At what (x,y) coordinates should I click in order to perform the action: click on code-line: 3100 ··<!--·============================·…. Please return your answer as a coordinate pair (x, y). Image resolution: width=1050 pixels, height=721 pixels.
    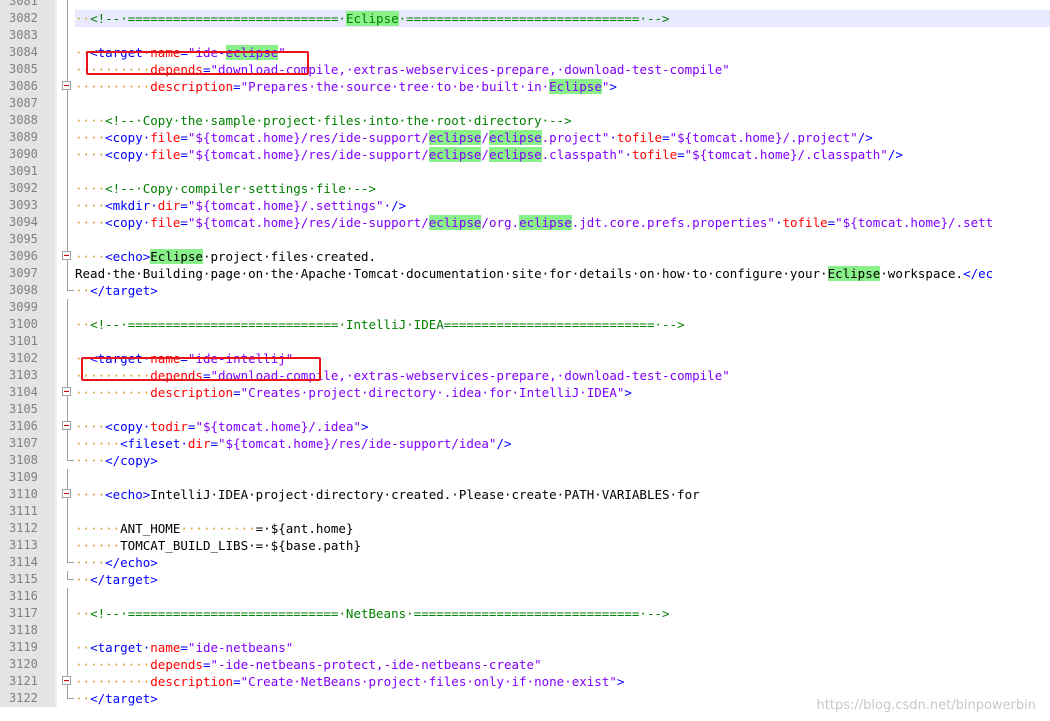
    Looking at the image, I should click on (525, 324).